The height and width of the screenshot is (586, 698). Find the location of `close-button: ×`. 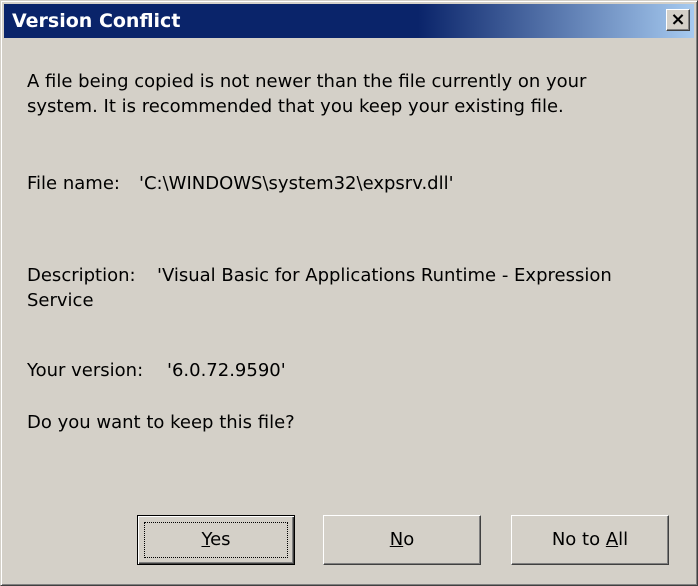

close-button: × is located at coordinates (678, 20).